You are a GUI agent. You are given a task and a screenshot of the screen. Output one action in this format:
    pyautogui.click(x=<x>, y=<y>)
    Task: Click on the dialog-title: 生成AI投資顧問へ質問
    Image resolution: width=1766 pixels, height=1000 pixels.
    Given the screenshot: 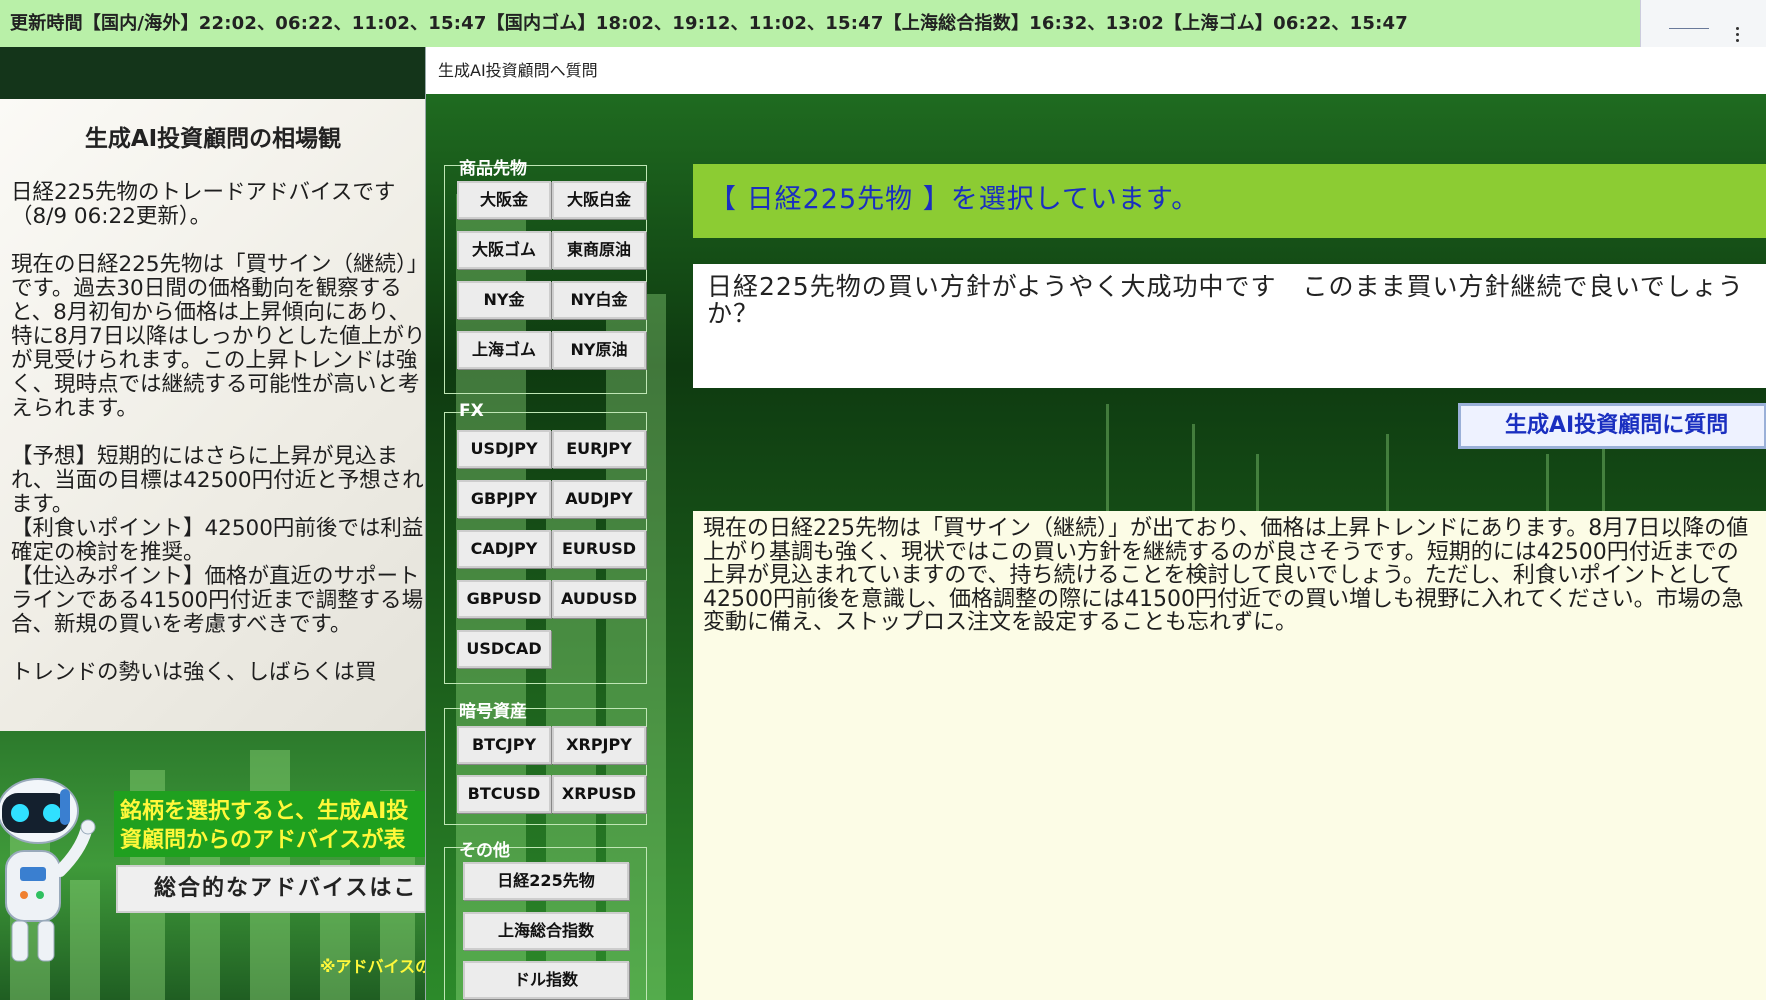 What is the action you would take?
    pyautogui.click(x=1096, y=70)
    